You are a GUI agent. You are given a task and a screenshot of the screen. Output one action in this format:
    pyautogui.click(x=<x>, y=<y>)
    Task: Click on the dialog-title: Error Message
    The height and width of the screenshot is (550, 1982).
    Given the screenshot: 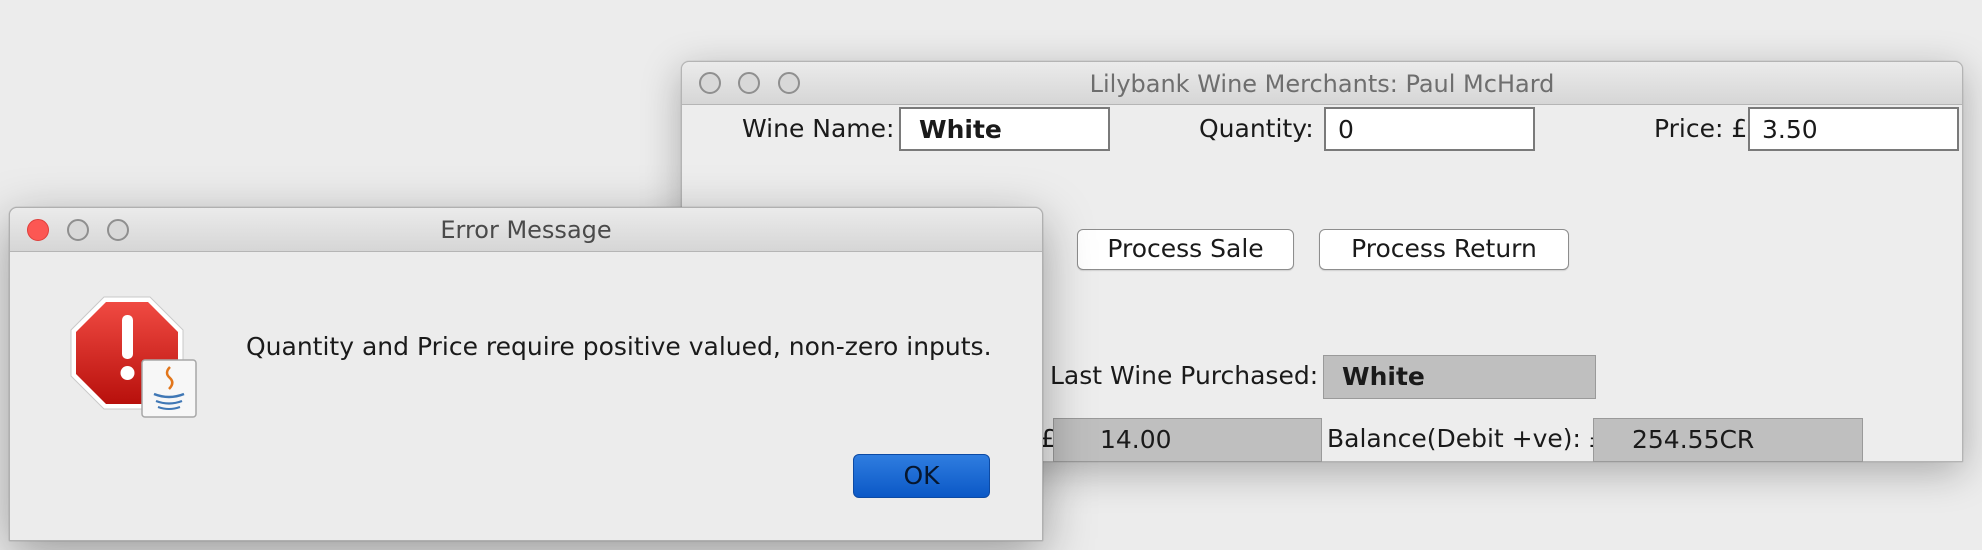 What is the action you would take?
    pyautogui.click(x=526, y=230)
    